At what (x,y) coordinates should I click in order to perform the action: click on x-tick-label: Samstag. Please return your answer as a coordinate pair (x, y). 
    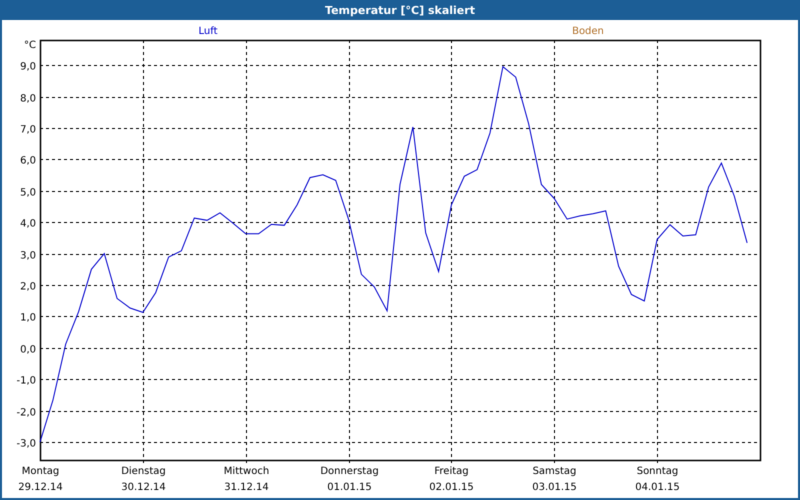
    Looking at the image, I should click on (554, 471).